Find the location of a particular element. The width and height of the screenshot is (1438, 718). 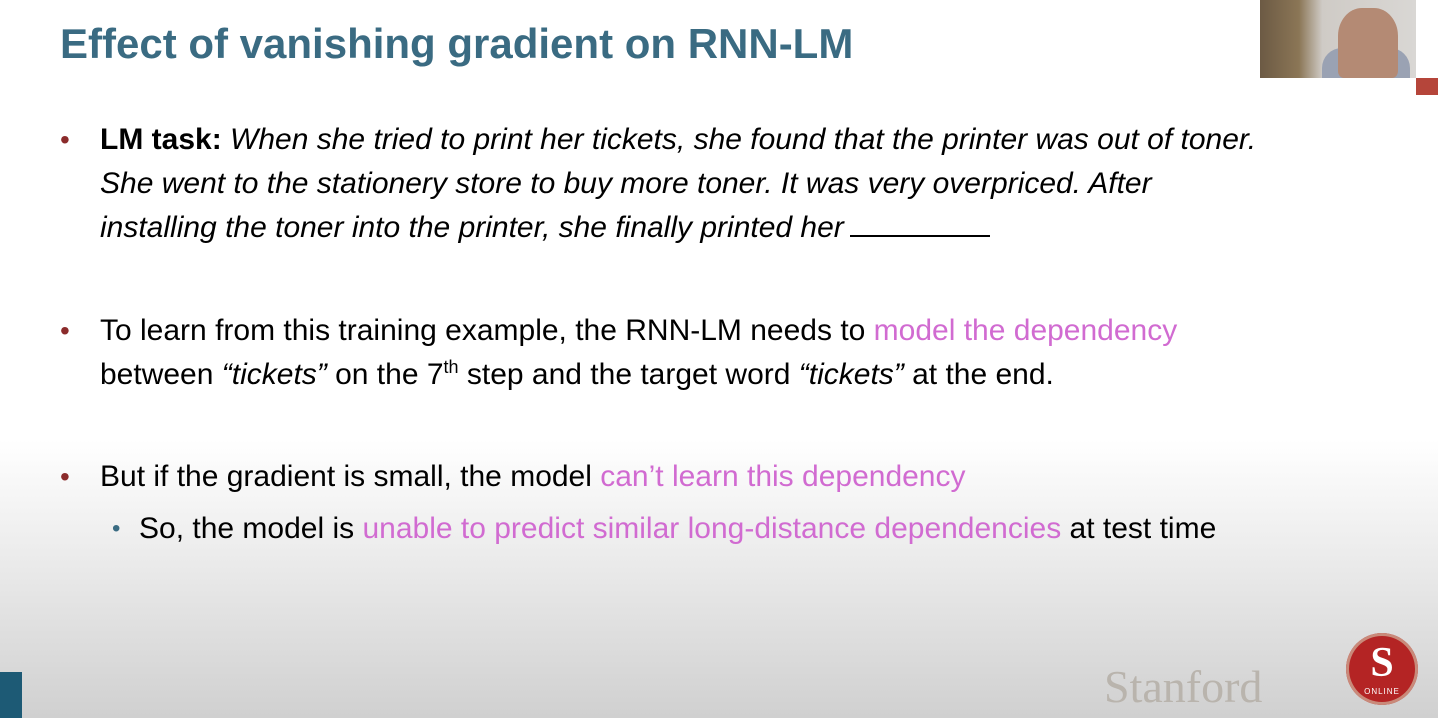

fill-in-blank is located at coordinates (919, 222).